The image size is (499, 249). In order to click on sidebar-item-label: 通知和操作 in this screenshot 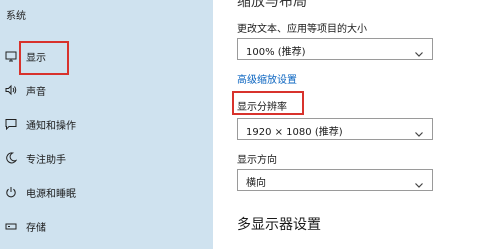, I will do `click(51, 126)`.